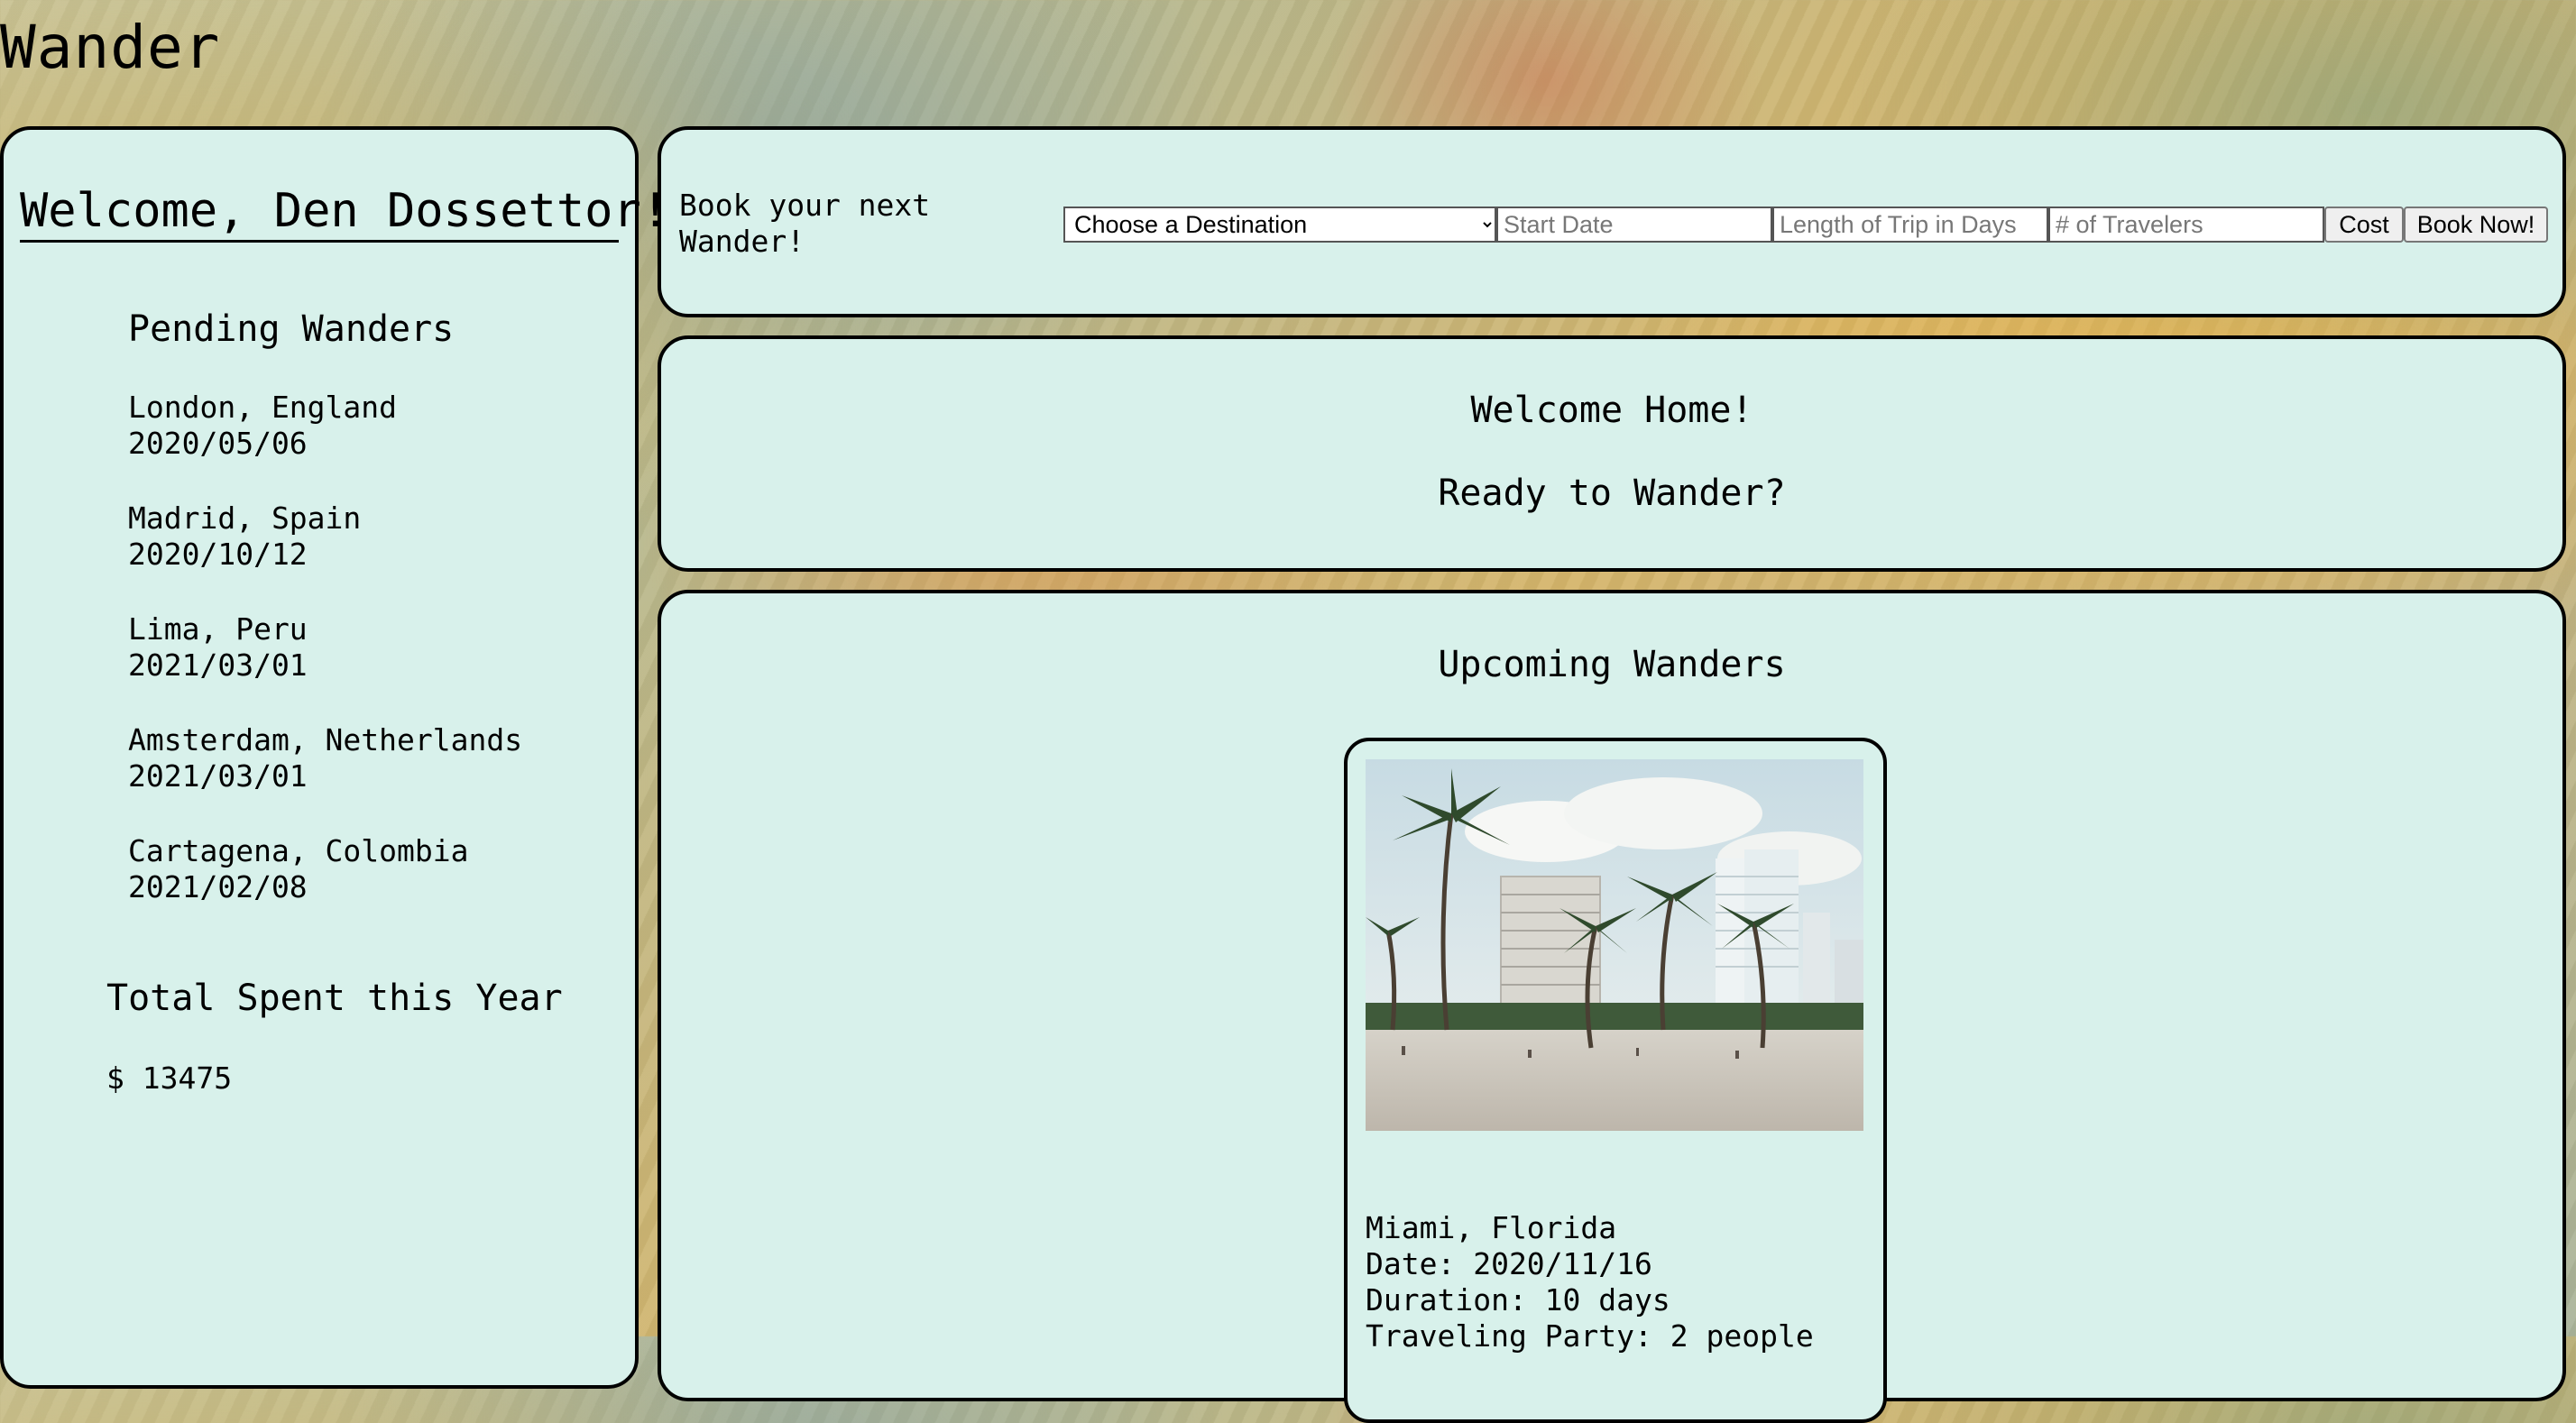 The width and height of the screenshot is (2576, 1423). What do you see at coordinates (334, 998) in the screenshot?
I see `total-spent-title: Total Spent this Year` at bounding box center [334, 998].